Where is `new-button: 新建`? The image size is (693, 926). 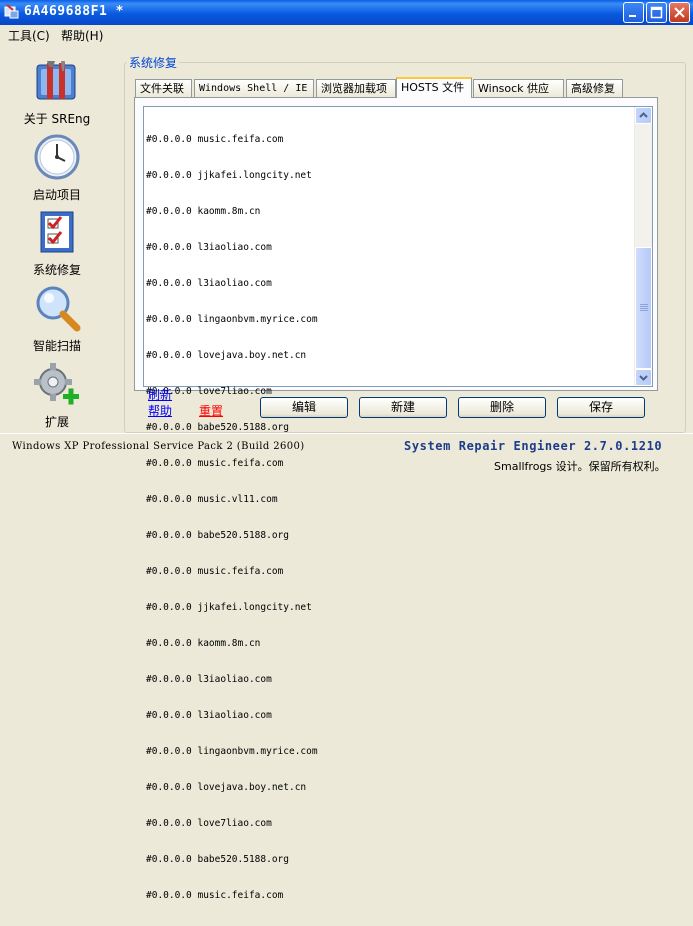
new-button: 新建 is located at coordinates (403, 407).